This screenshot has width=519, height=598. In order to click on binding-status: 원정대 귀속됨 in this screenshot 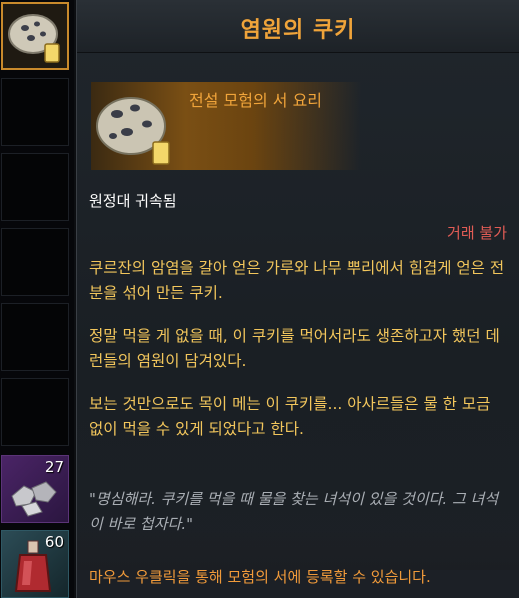, I will do `click(133, 201)`.